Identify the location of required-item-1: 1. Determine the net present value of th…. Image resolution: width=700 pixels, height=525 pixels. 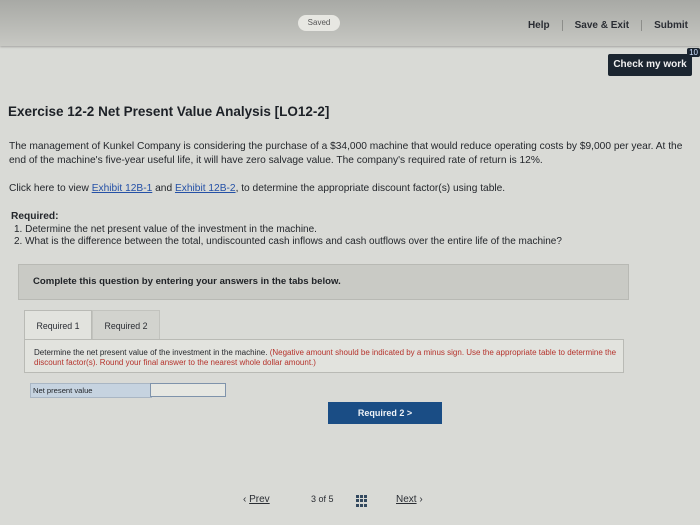
(165, 229).